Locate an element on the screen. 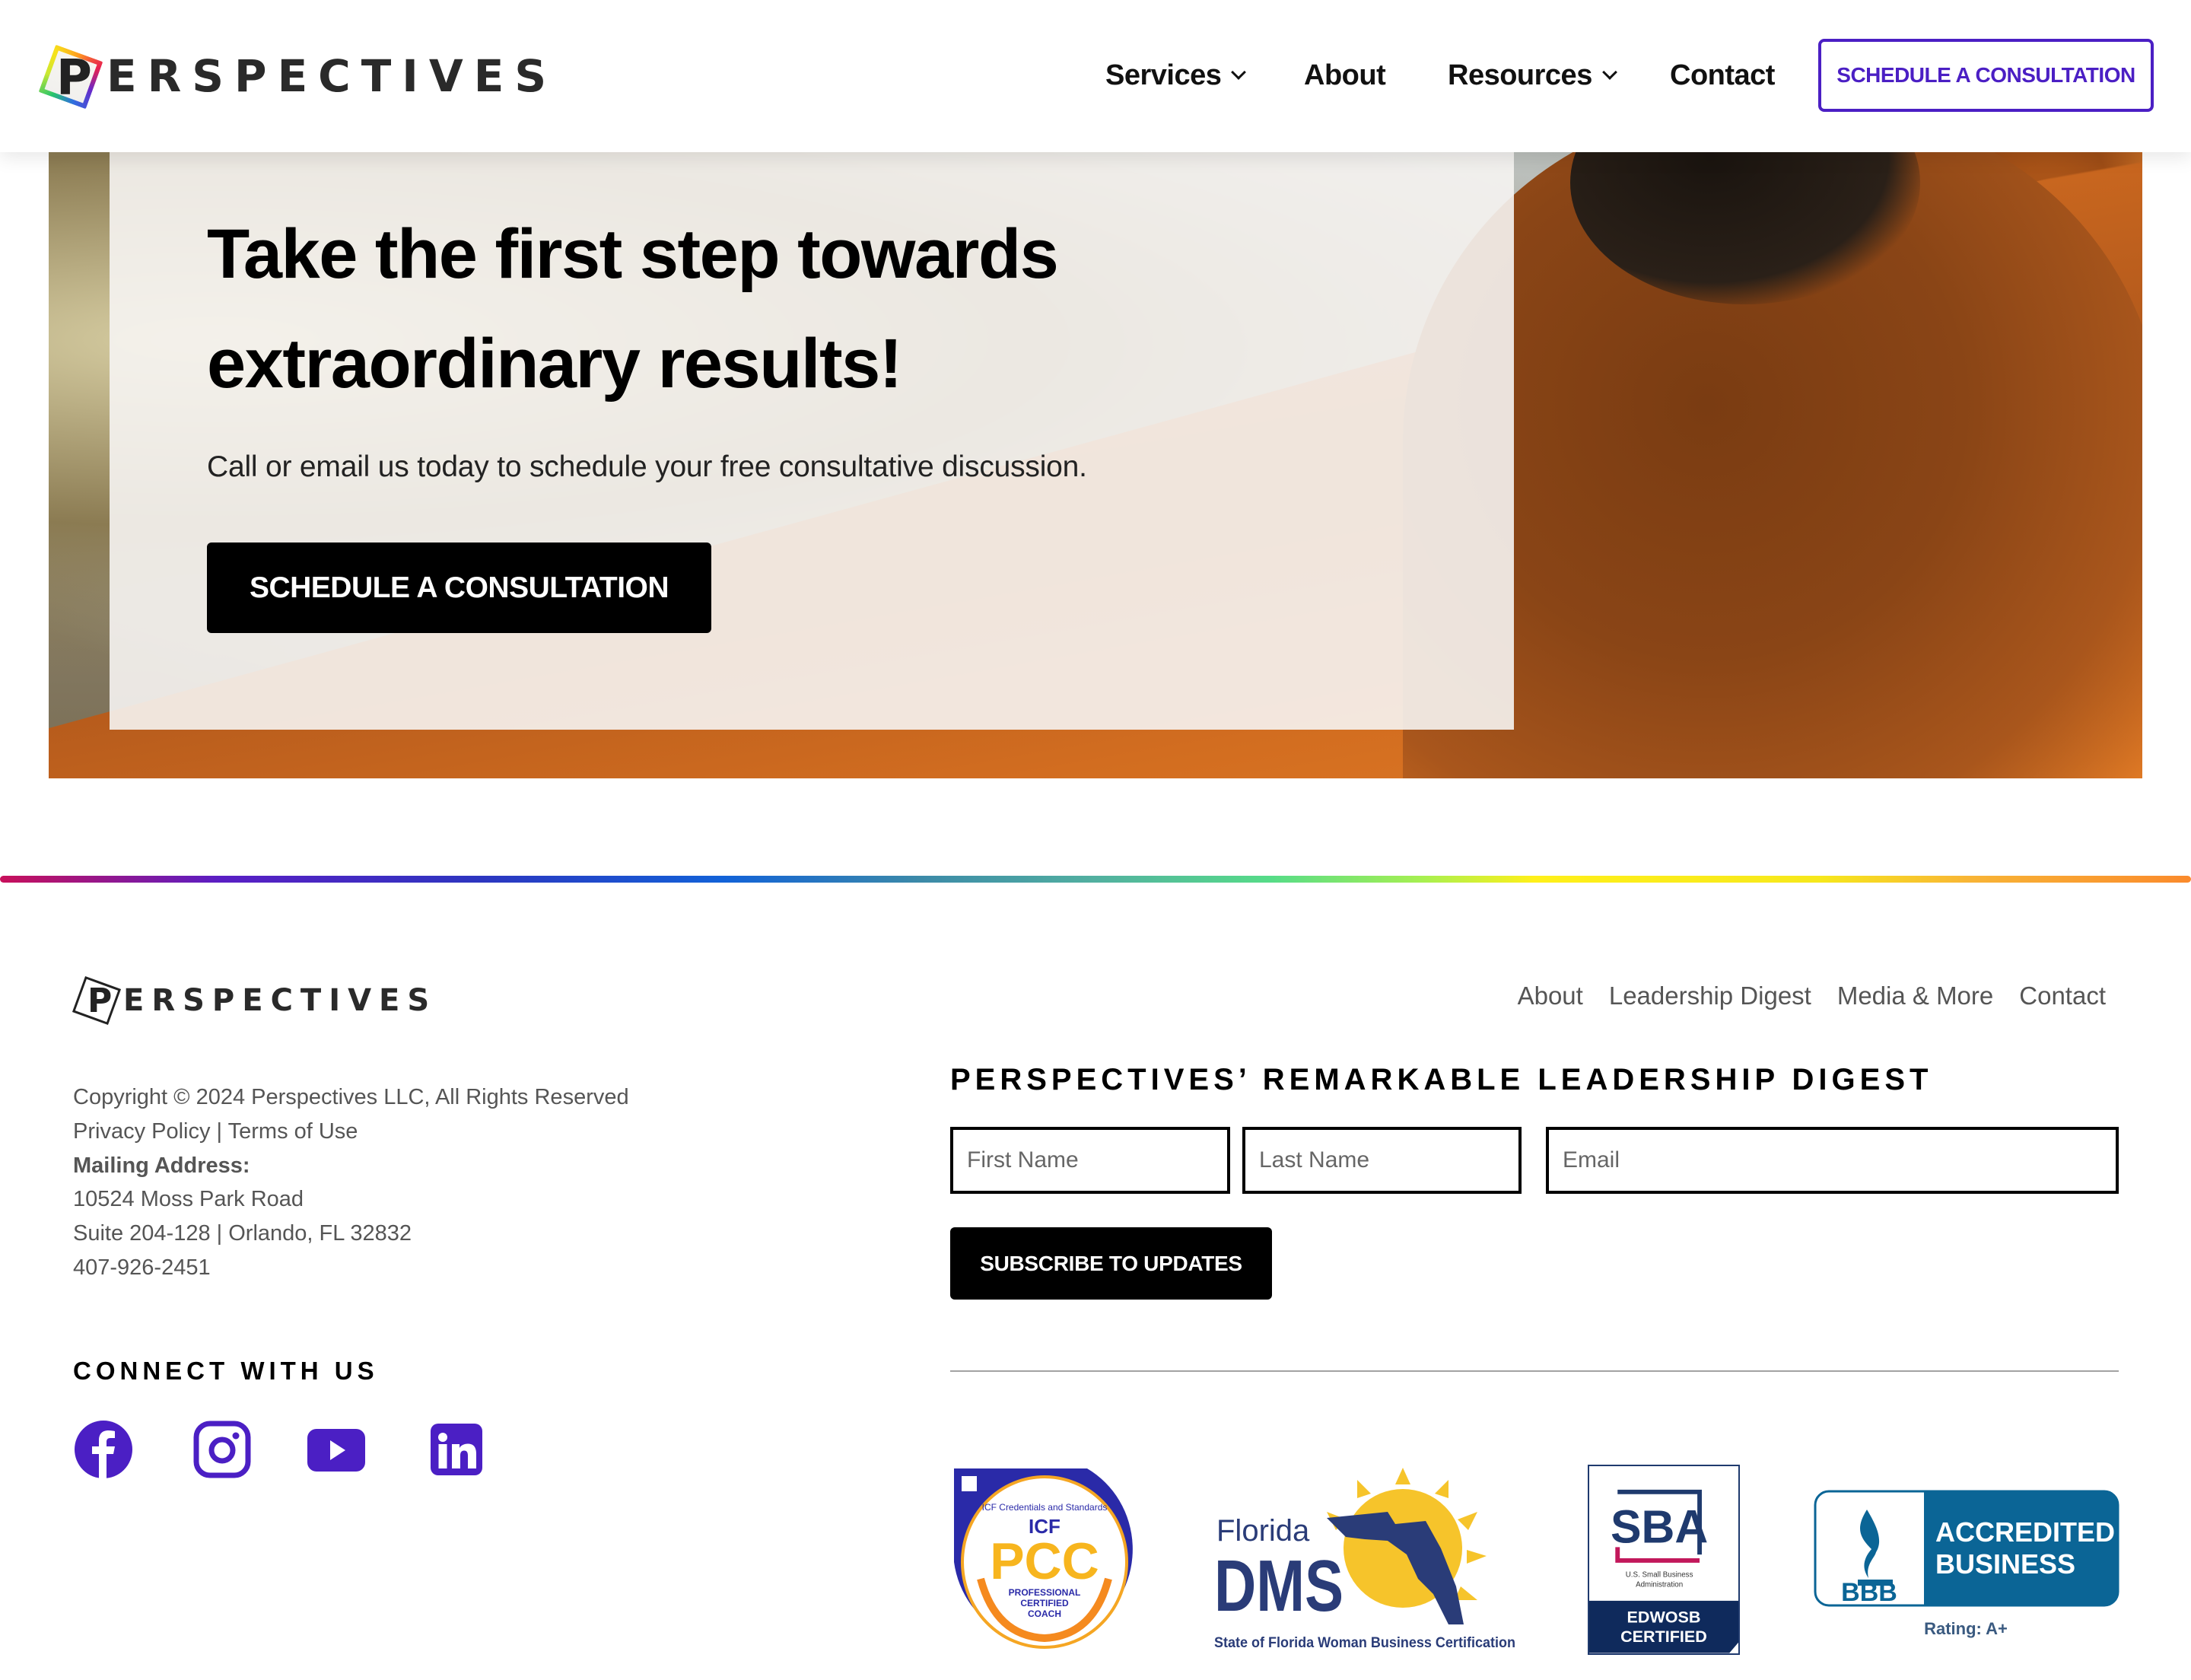  nav-services: Services is located at coordinates (1176, 75).